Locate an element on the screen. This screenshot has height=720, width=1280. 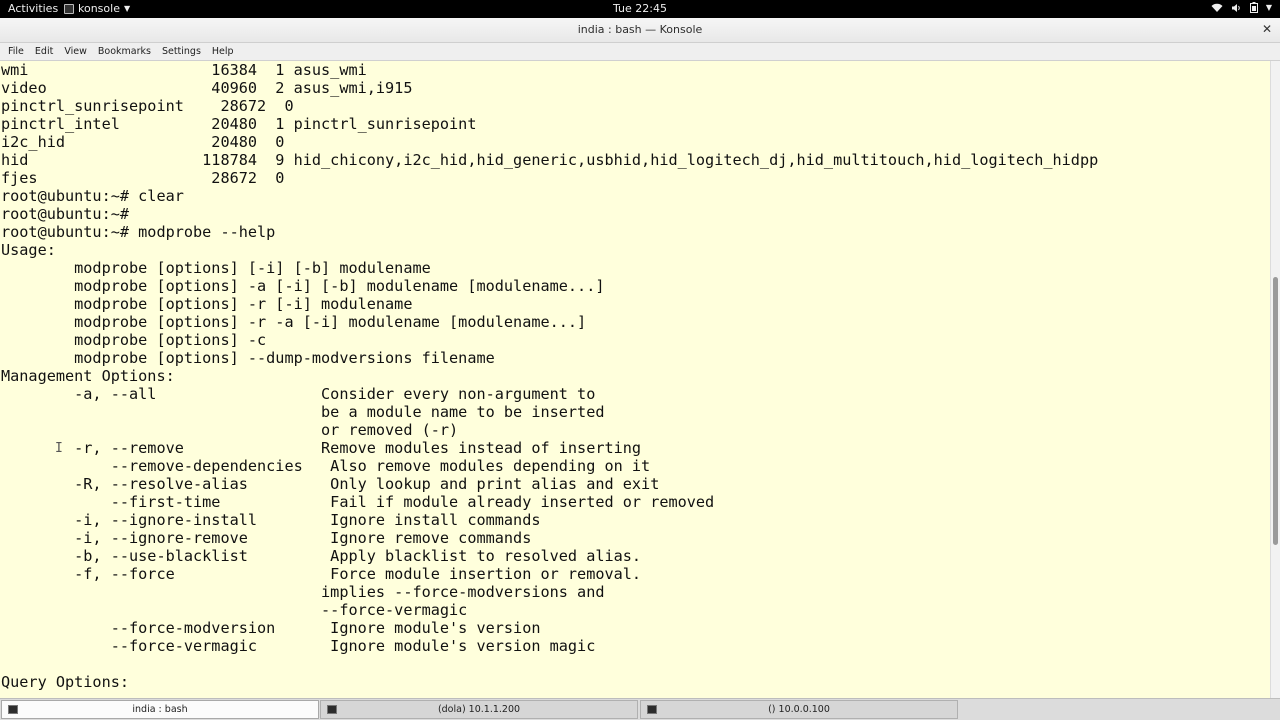
terminal-line: Management Options: is located at coordinates (88, 376).